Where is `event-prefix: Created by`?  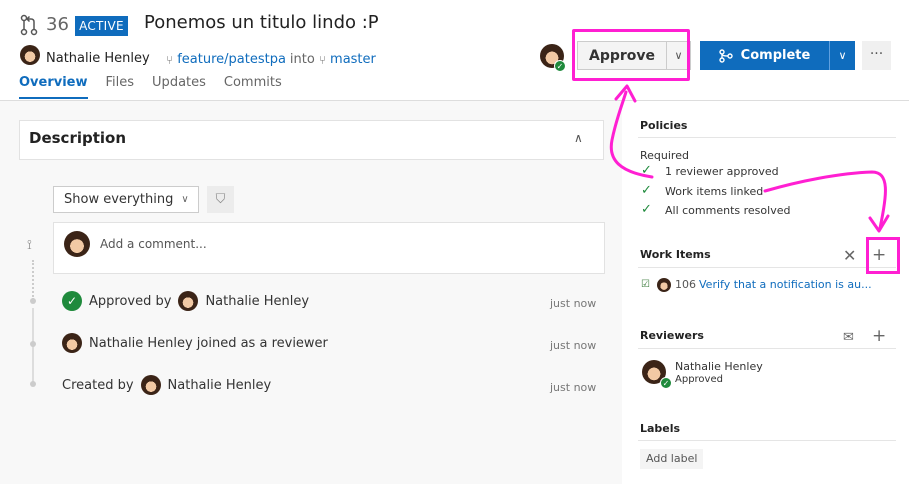
event-prefix: Created by is located at coordinates (98, 385).